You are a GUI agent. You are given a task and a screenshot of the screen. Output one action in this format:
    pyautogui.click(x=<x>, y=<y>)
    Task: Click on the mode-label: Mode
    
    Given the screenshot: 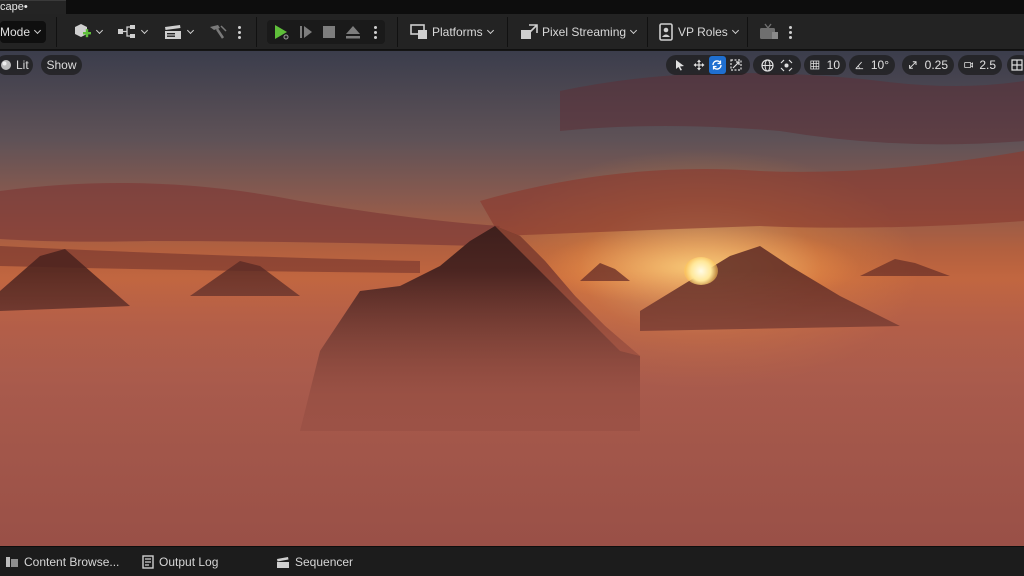 What is the action you would take?
    pyautogui.click(x=15, y=32)
    